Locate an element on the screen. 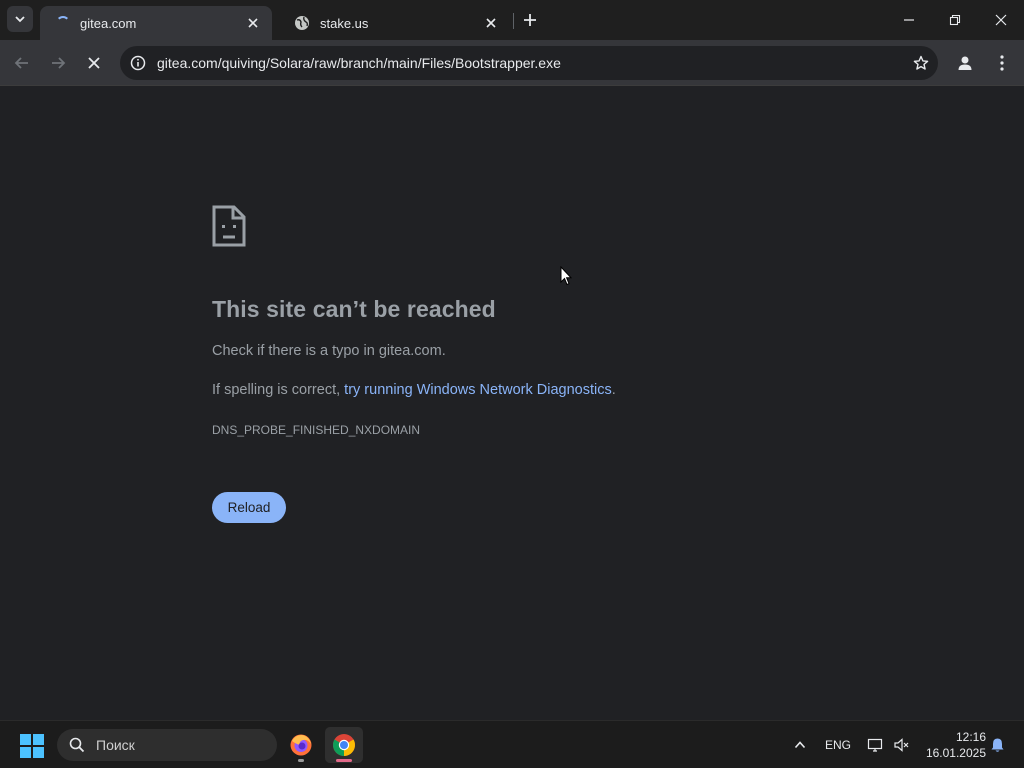 The width and height of the screenshot is (1024, 768). chevron-down-icon is located at coordinates (20, 19).